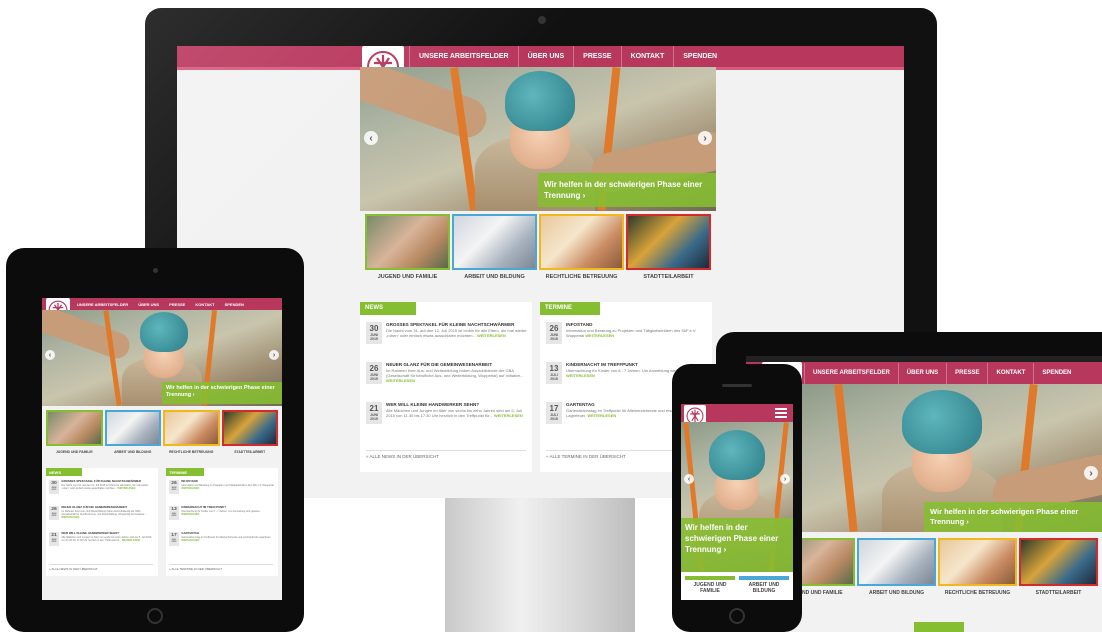 The image size is (1102, 632). Describe the element at coordinates (155, 616) in the screenshot. I see `home-button` at that location.